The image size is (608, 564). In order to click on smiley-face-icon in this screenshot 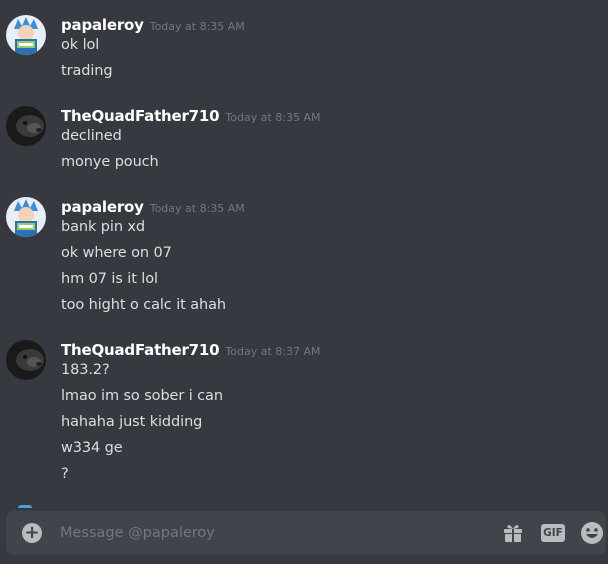, I will do `click(592, 533)`.